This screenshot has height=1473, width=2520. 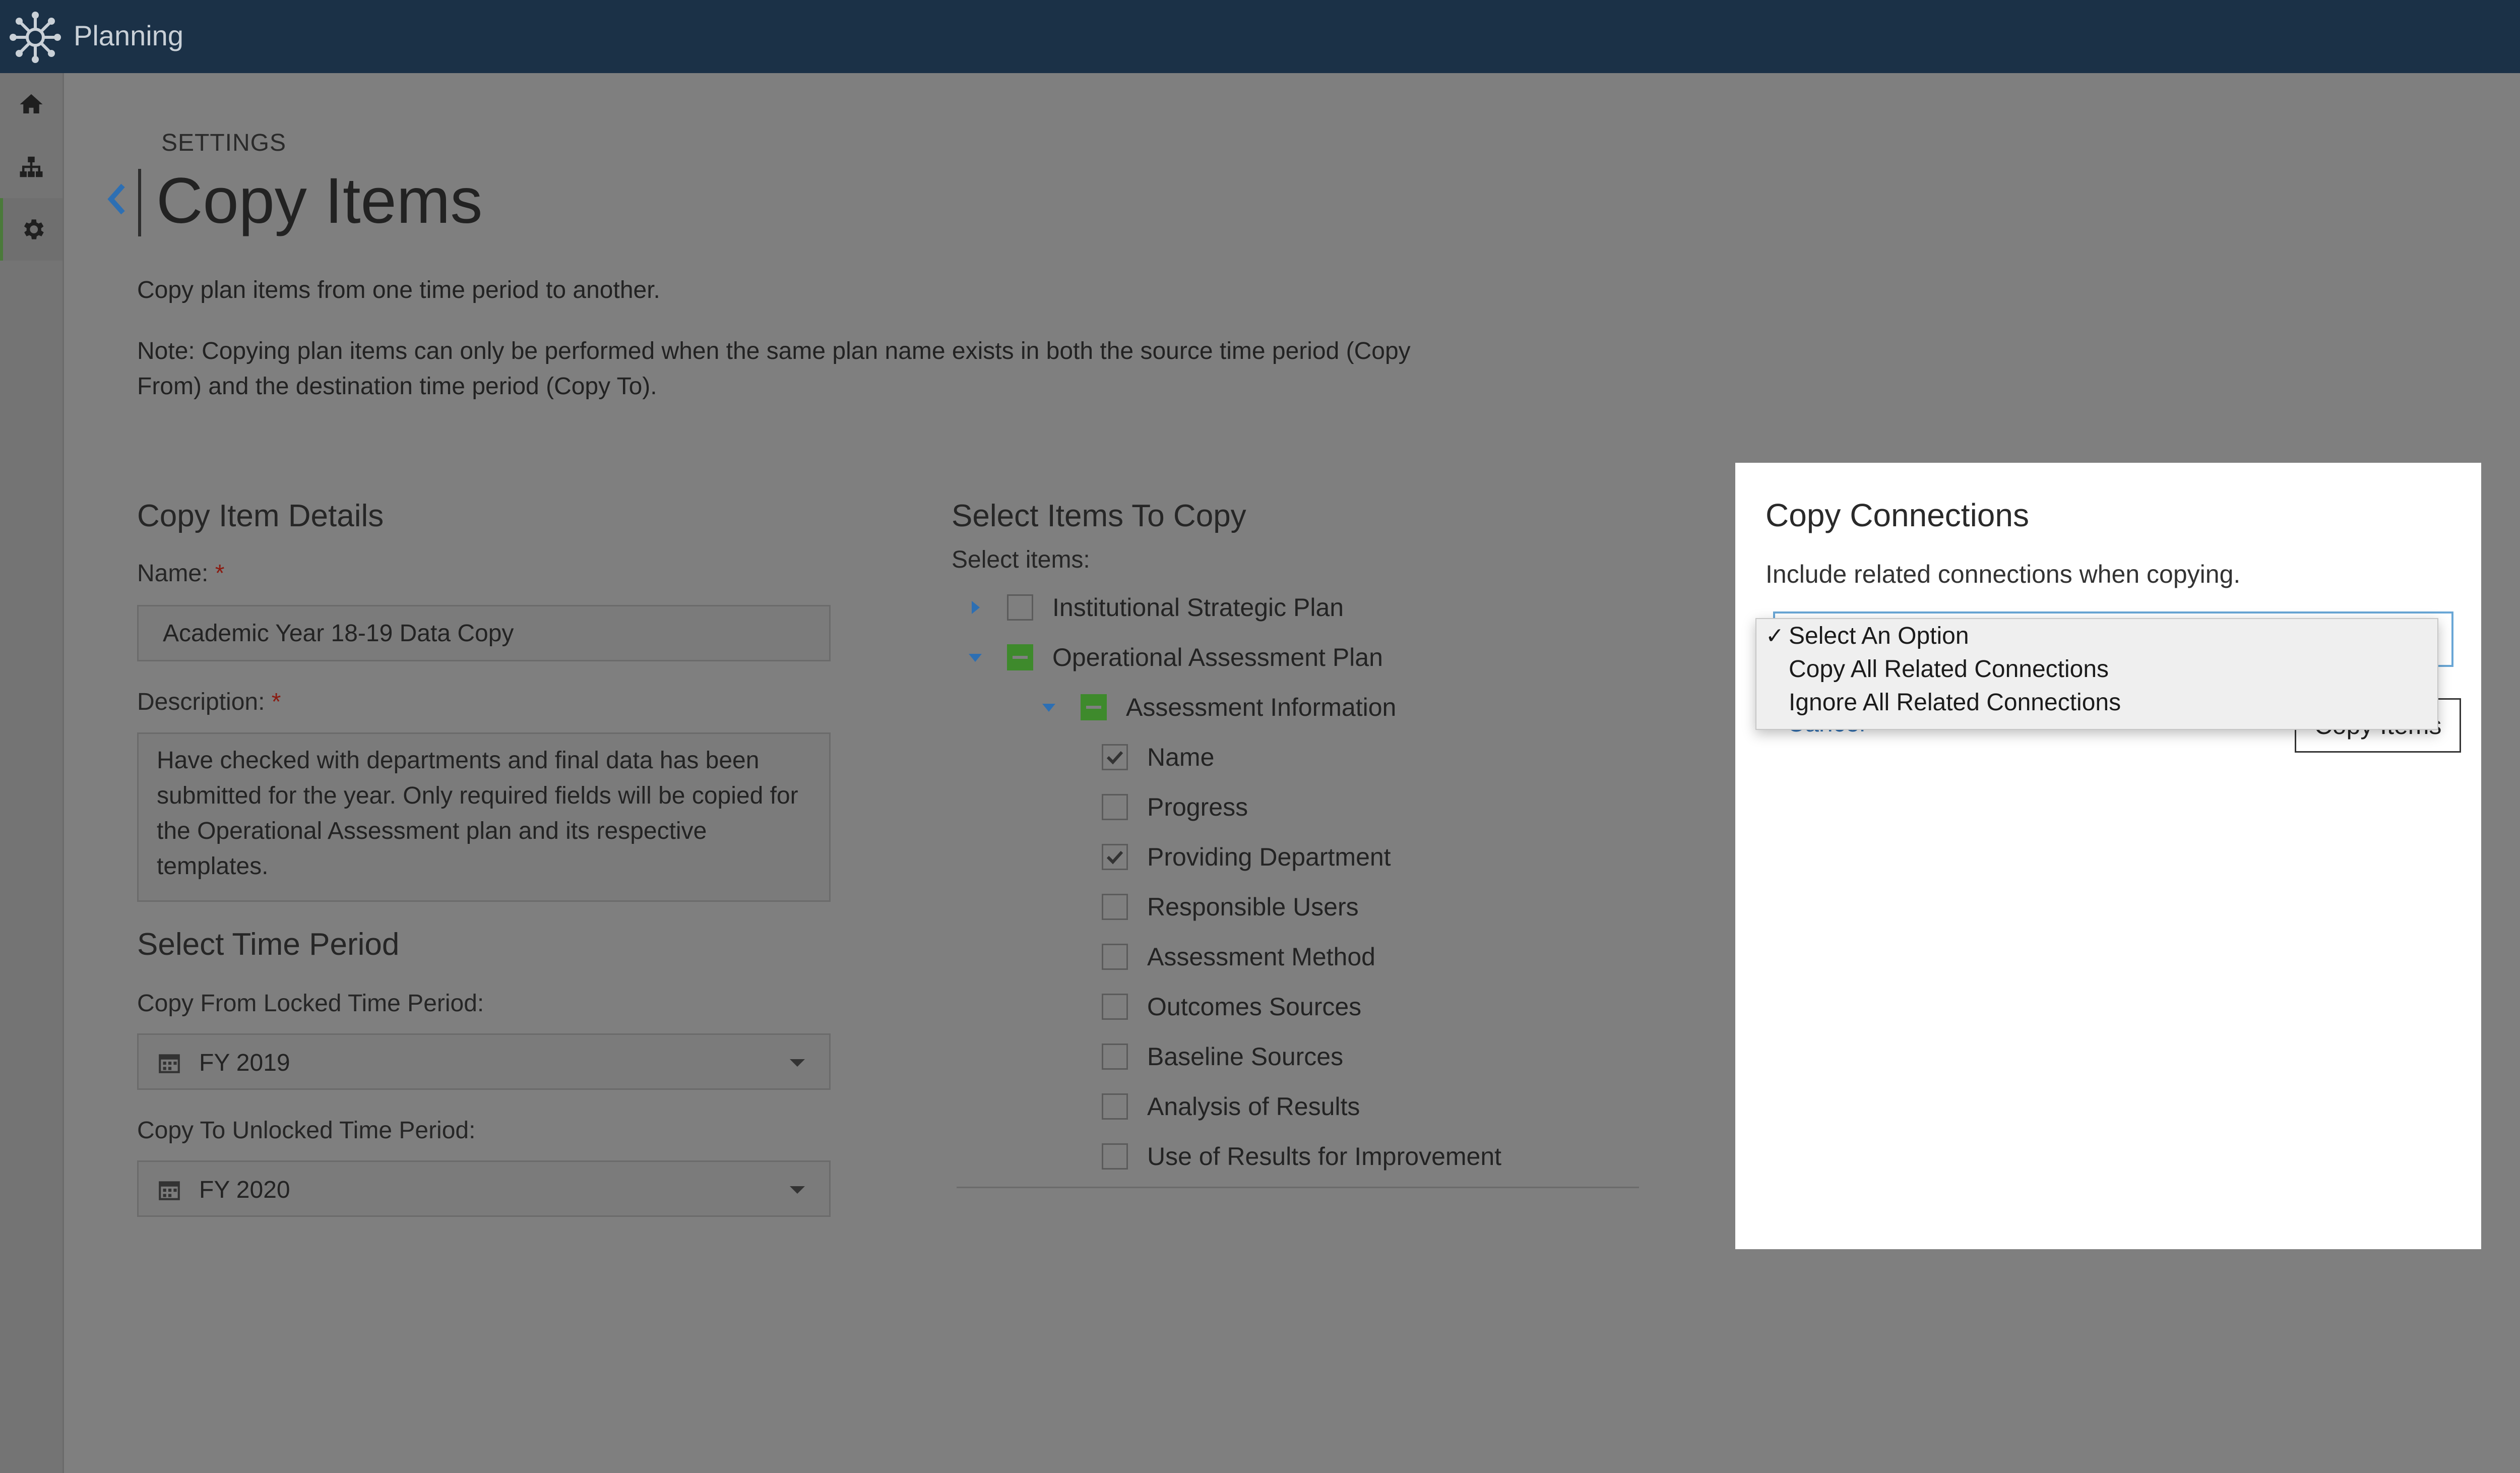 I want to click on tree-item-label: Name, so click(x=1181, y=757).